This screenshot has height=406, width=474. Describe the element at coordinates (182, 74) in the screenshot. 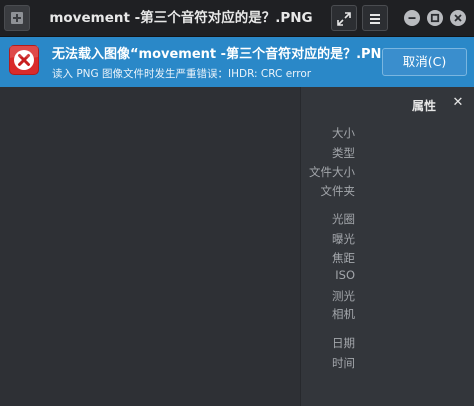

I see `error-detail: 读入 PNG 图像文件时发生严重错误：IHDR: CRC error` at that location.